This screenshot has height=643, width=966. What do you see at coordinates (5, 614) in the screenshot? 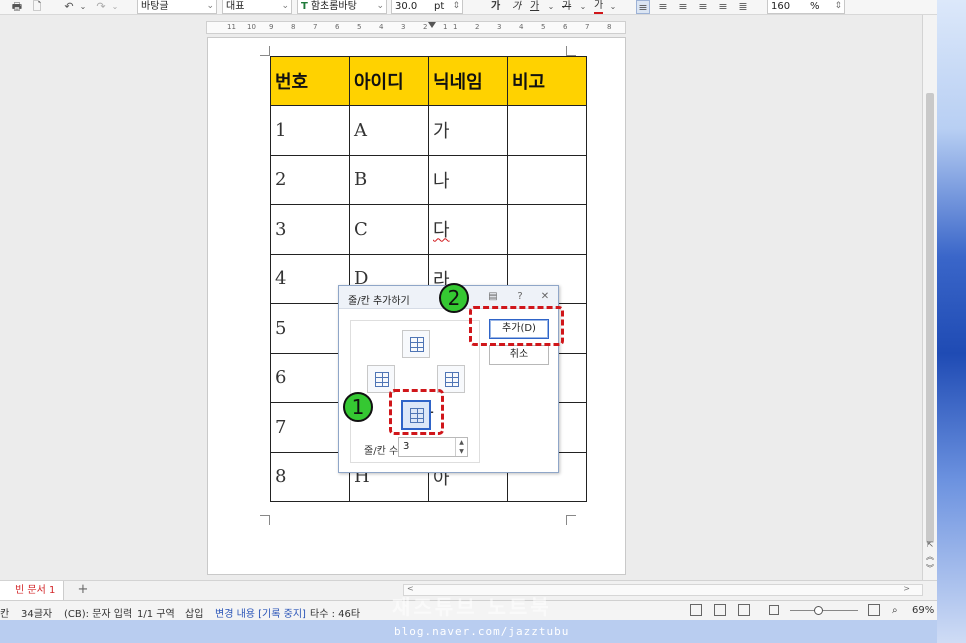
I see `status-column: 칸` at bounding box center [5, 614].